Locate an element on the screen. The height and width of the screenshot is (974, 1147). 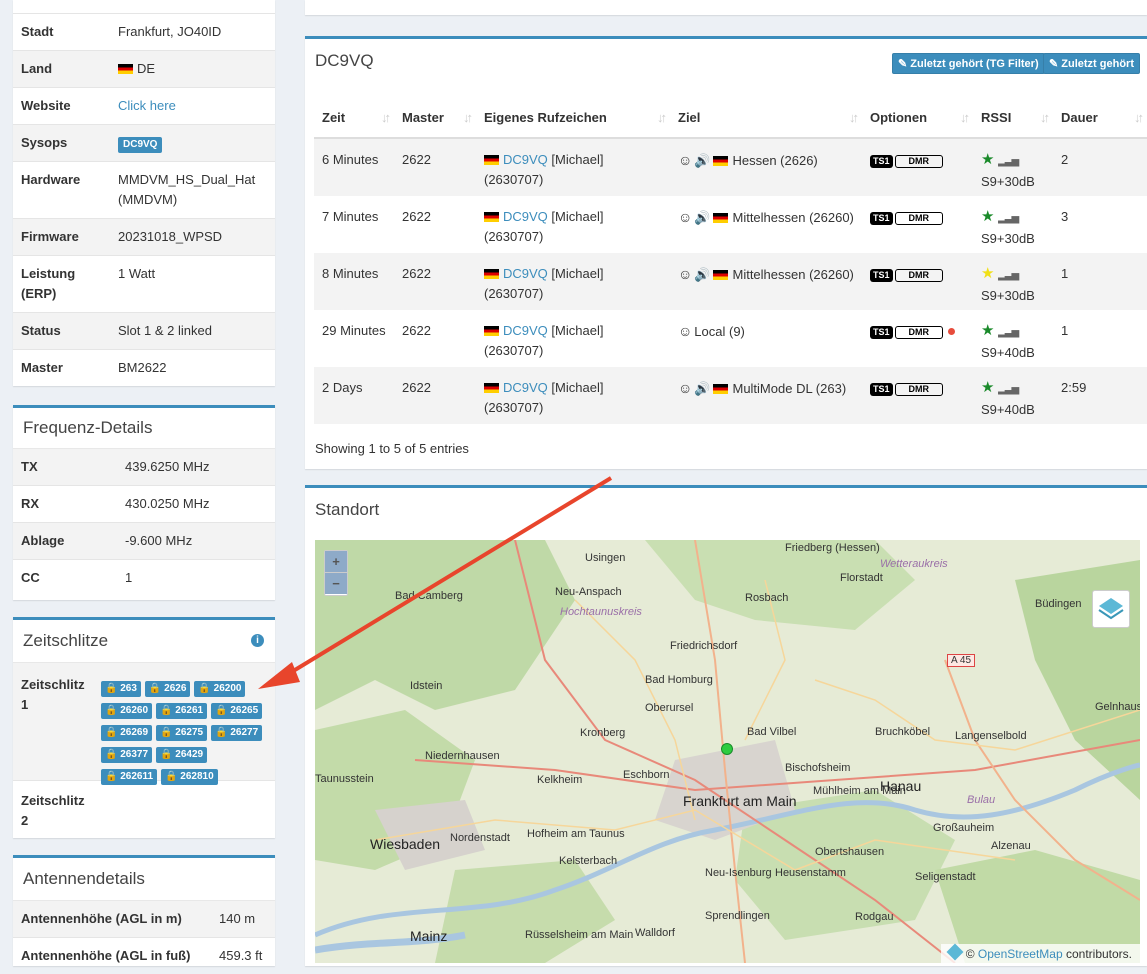
freq-label: Ablage is located at coordinates (43, 540).